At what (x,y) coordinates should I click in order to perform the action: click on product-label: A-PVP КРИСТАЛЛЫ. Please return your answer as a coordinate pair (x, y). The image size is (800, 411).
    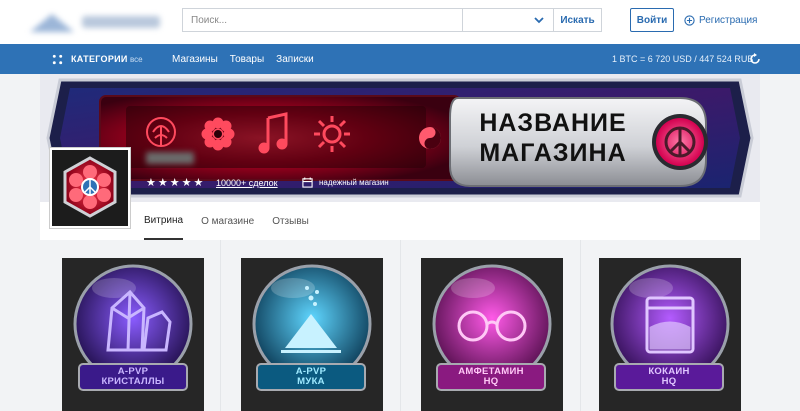
    Looking at the image, I should click on (133, 377).